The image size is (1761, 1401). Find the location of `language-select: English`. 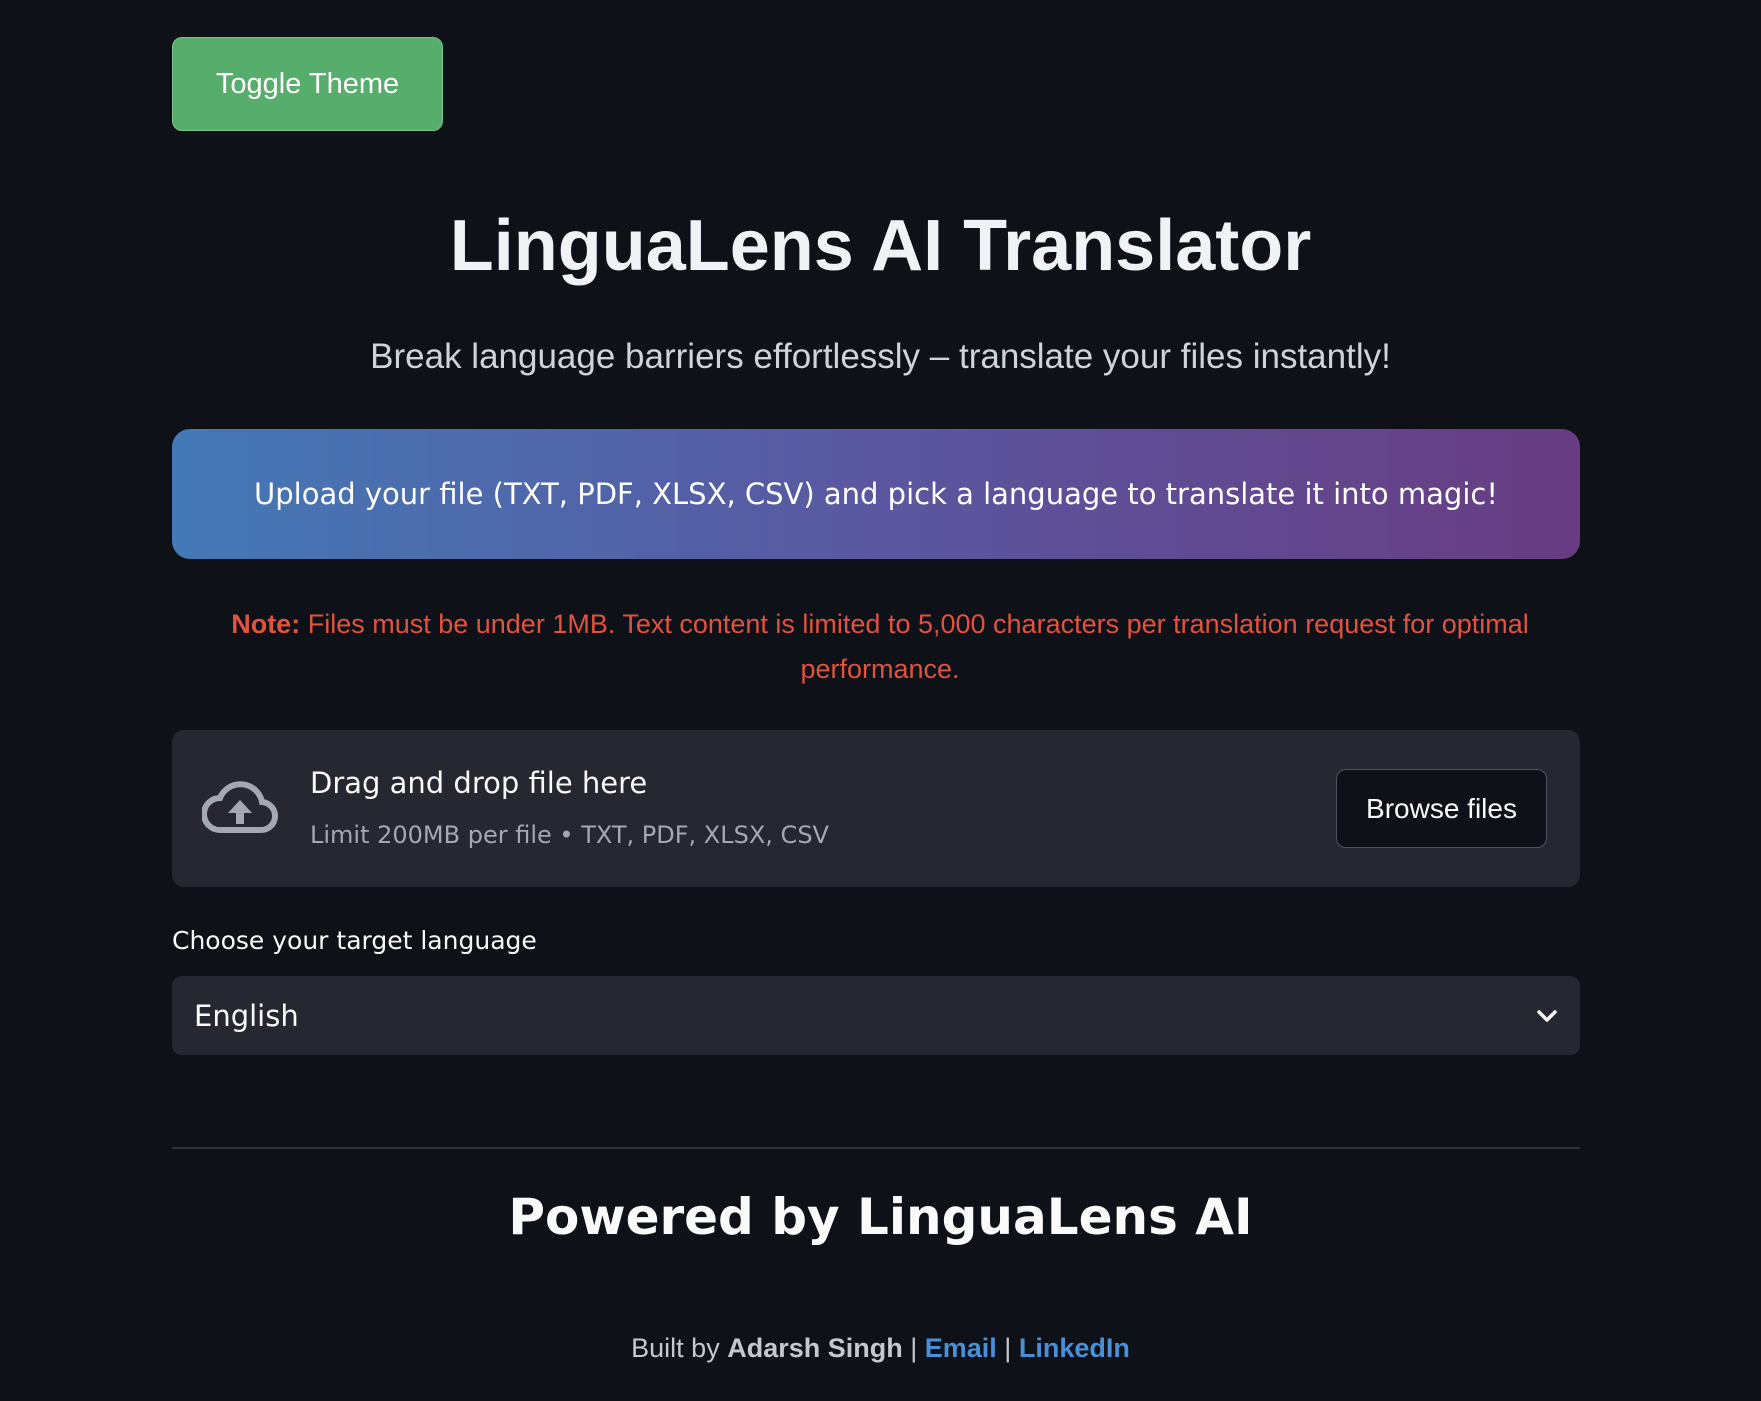

language-select: English is located at coordinates (876, 1015).